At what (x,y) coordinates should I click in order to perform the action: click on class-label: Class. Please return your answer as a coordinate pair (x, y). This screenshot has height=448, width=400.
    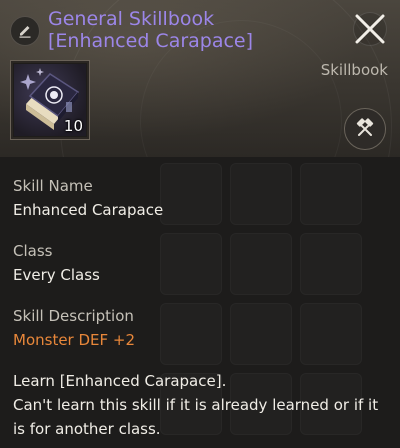
    Looking at the image, I should click on (33, 251).